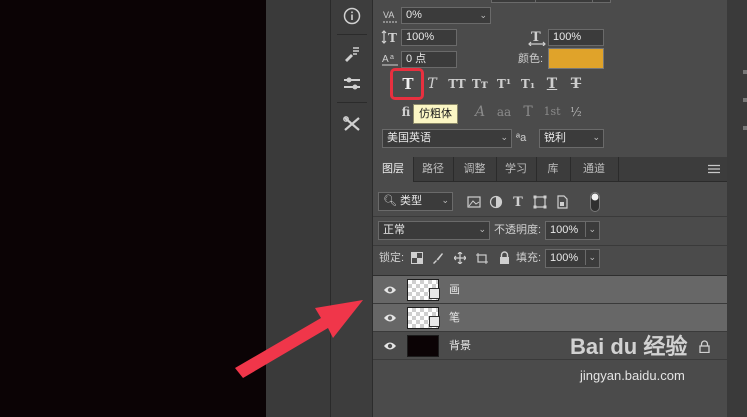 This screenshot has width=747, height=417. Describe the element at coordinates (576, 84) in the screenshot. I see `strikethrough-button: T` at that location.